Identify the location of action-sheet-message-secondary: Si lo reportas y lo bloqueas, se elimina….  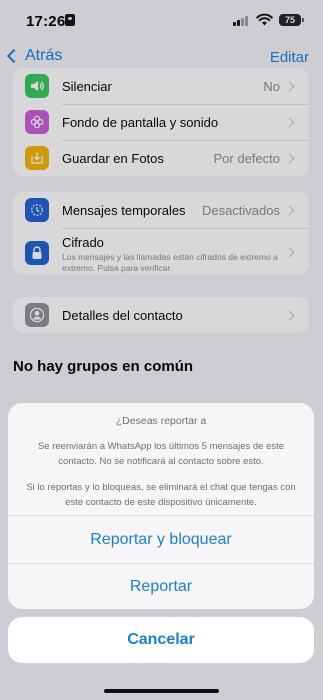
(161, 495).